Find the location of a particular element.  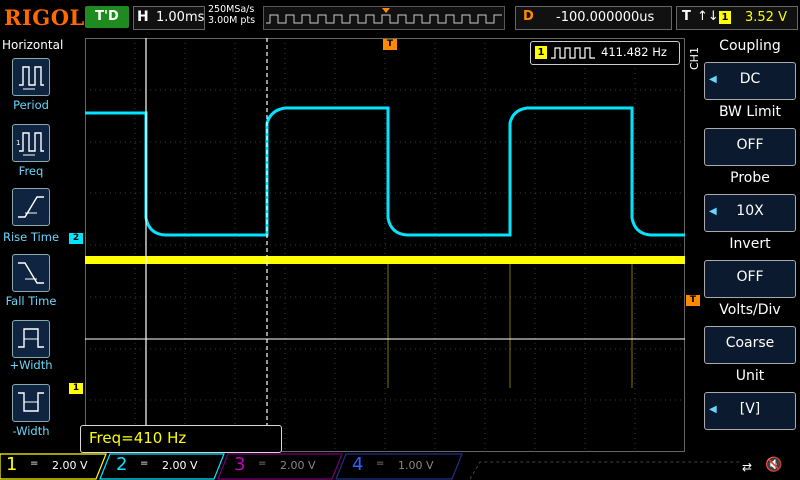

period-label: Period is located at coordinates (31, 105).